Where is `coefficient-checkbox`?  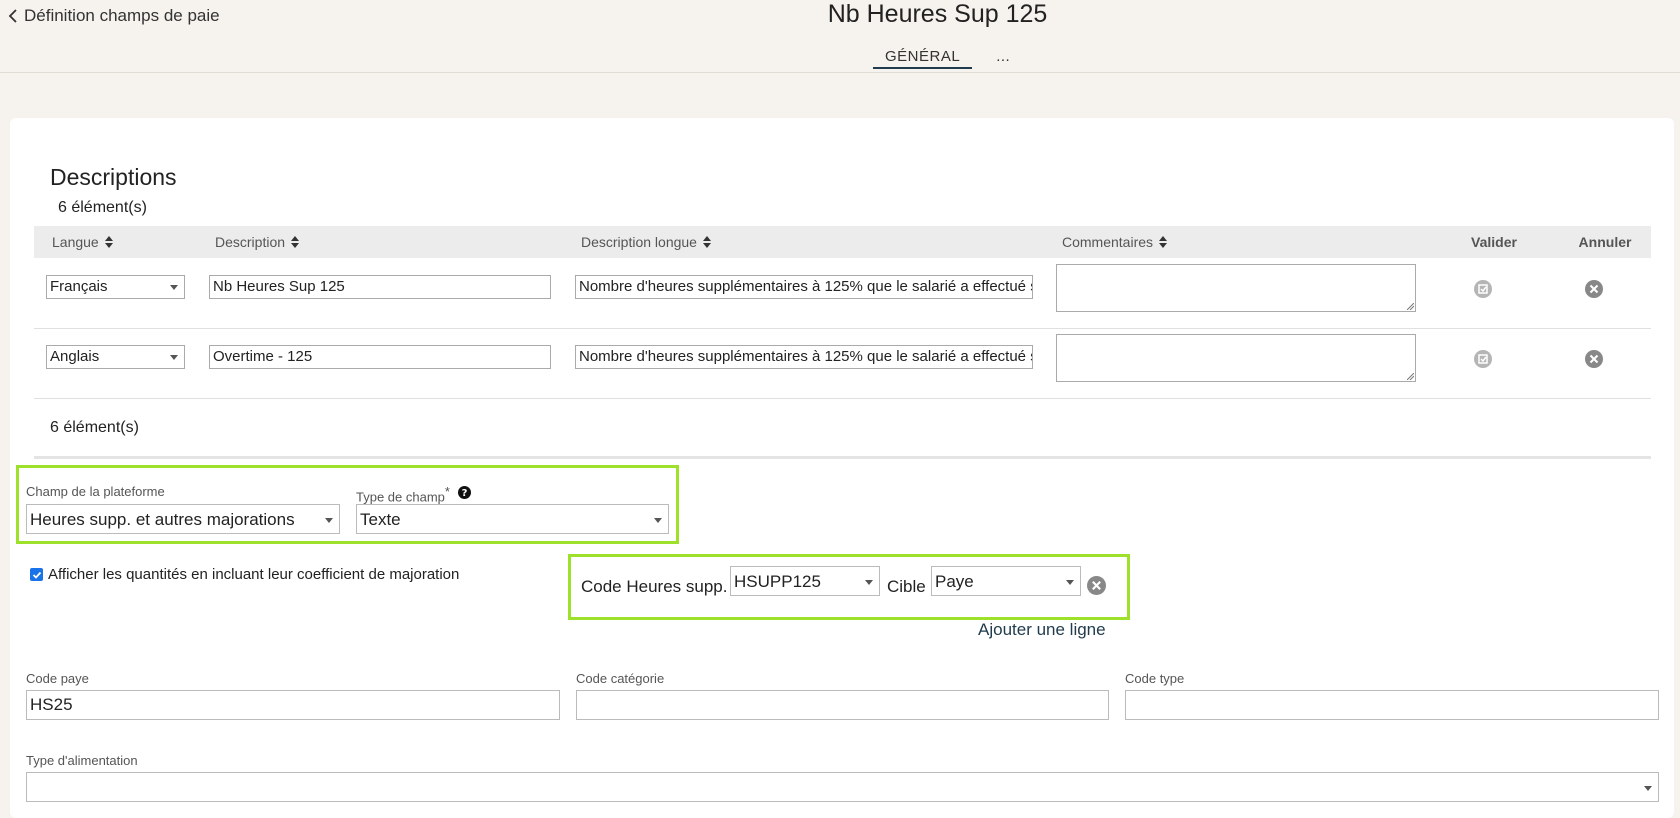
coefficient-checkbox is located at coordinates (36, 574).